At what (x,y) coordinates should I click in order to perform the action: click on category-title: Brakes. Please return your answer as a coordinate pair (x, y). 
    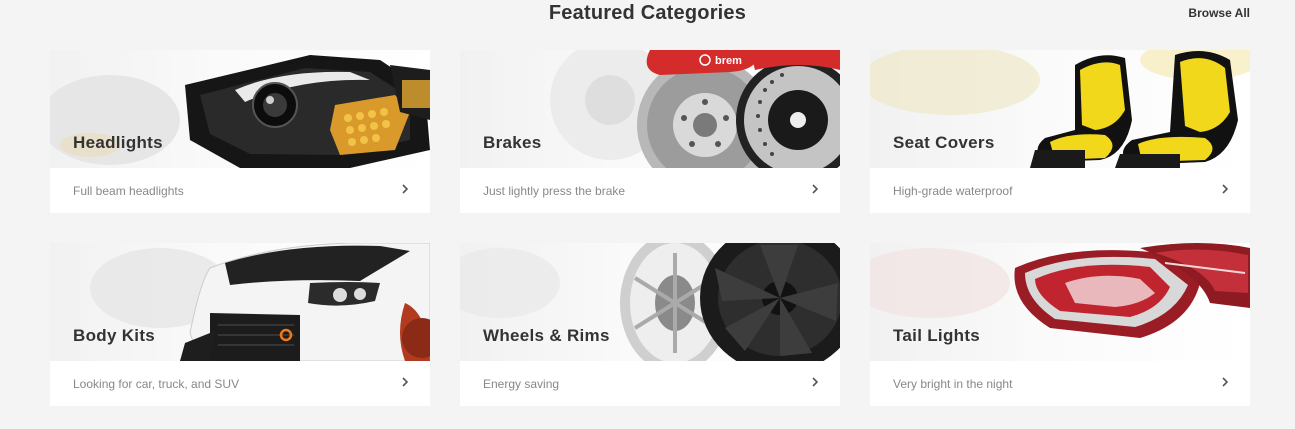
    Looking at the image, I should click on (512, 142).